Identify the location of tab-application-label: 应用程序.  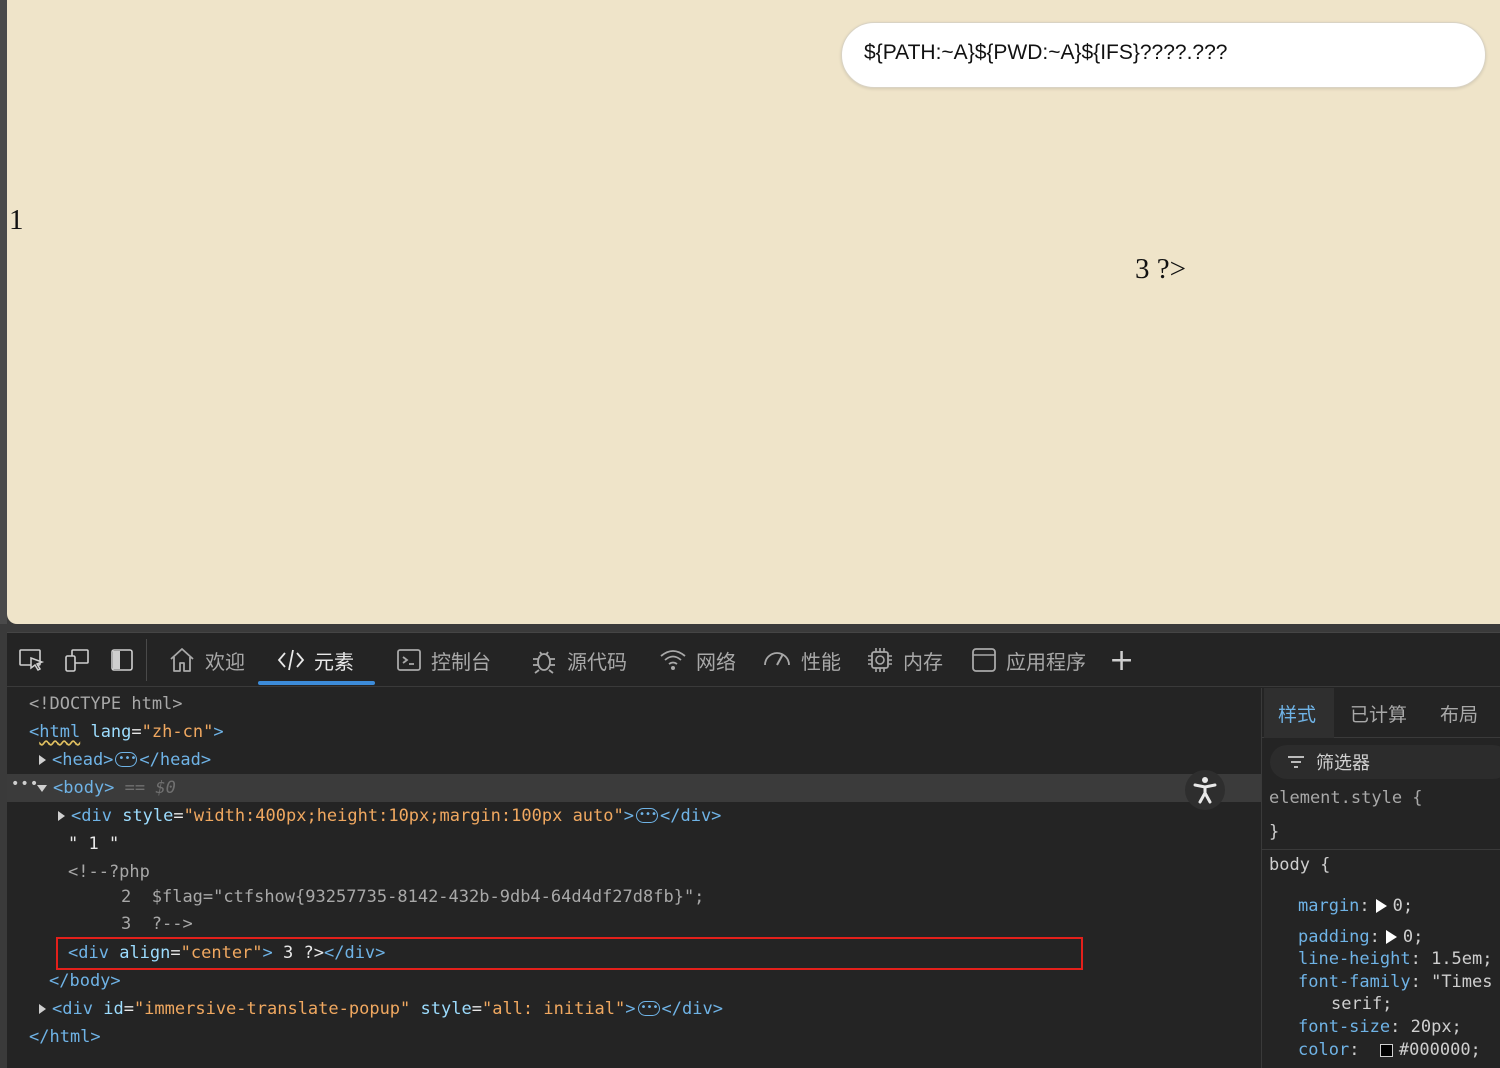
(1046, 661).